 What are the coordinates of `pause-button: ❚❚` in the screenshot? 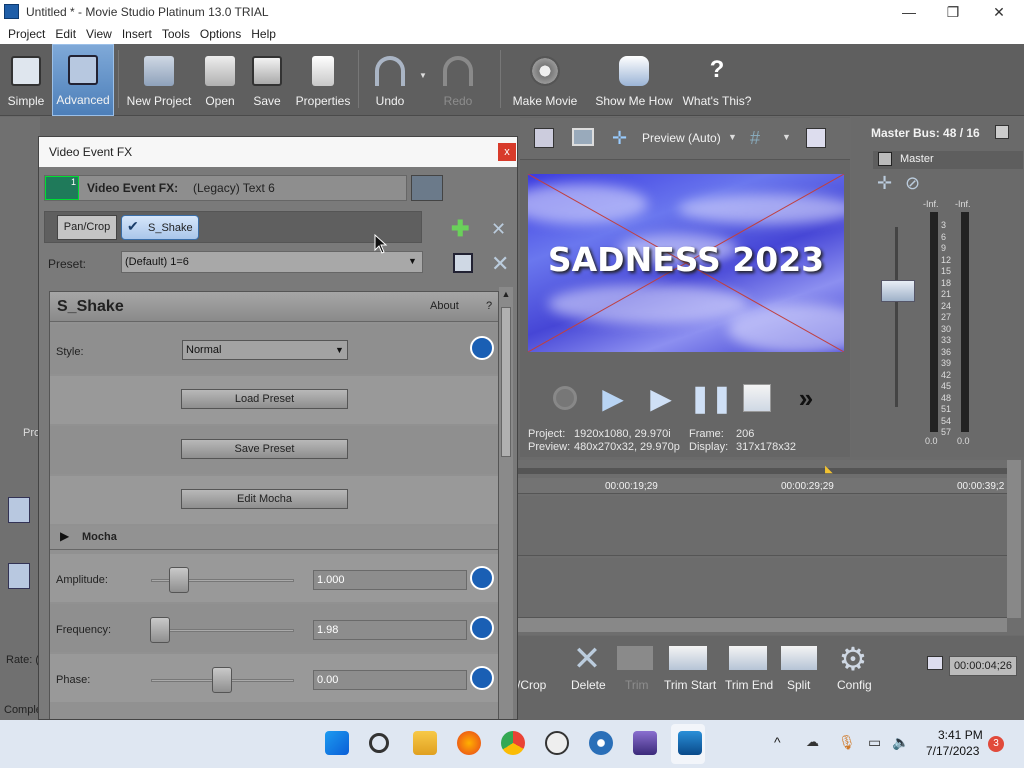 It's located at (711, 398).